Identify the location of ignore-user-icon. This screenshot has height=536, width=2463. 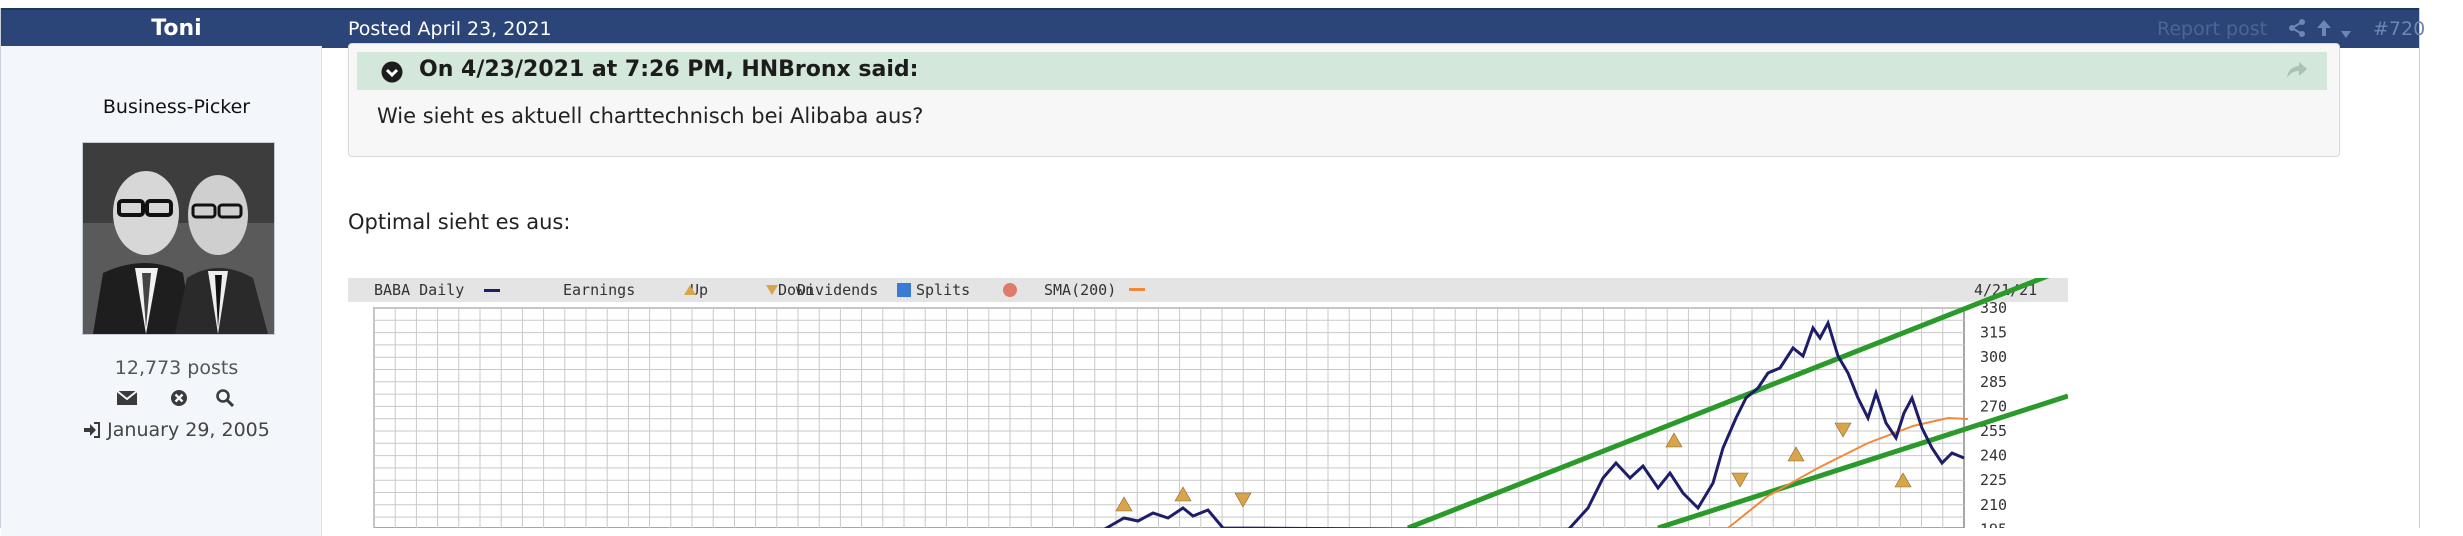
(179, 400).